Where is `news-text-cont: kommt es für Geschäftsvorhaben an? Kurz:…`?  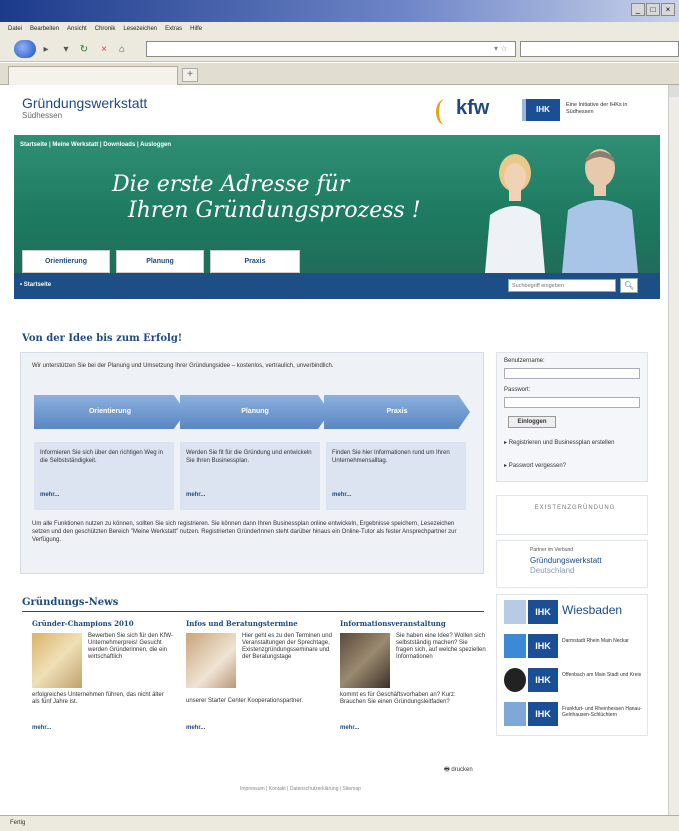 news-text-cont: kommt es für Geschäftsvorhaben an? Kurz:… is located at coordinates (398, 698).